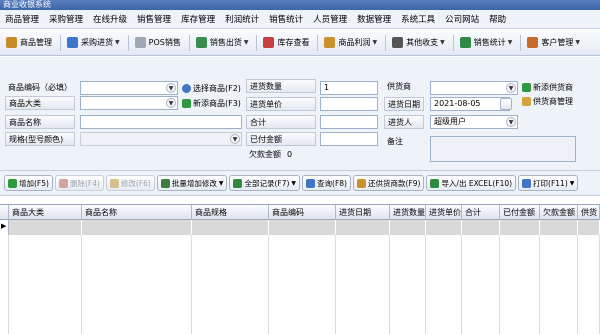  Describe the element at coordinates (349, 88) in the screenshot. I see `quantity-input: 1` at that location.